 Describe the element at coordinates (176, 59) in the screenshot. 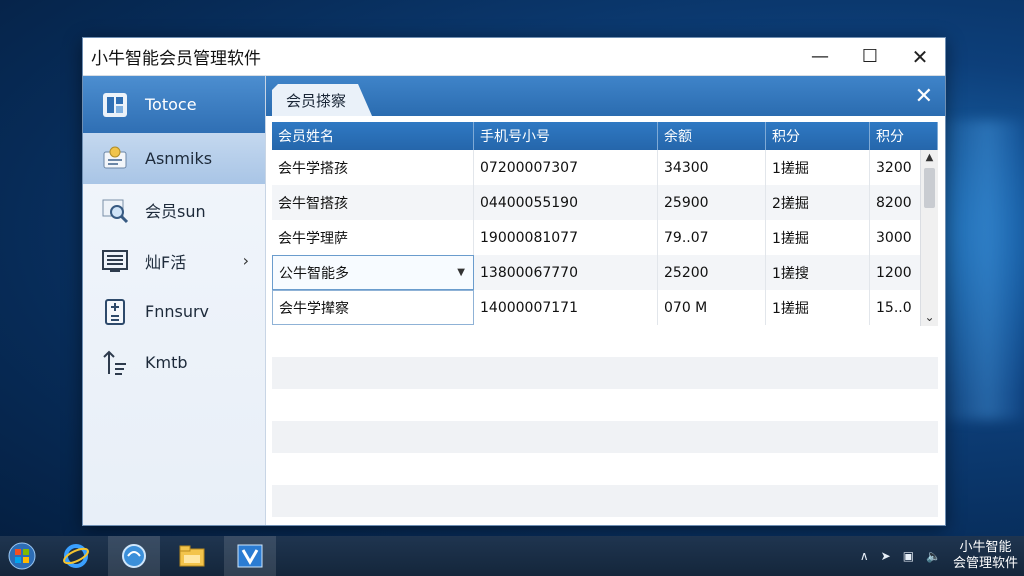

I see `window-title: 小牛智能会员管理软件` at that location.